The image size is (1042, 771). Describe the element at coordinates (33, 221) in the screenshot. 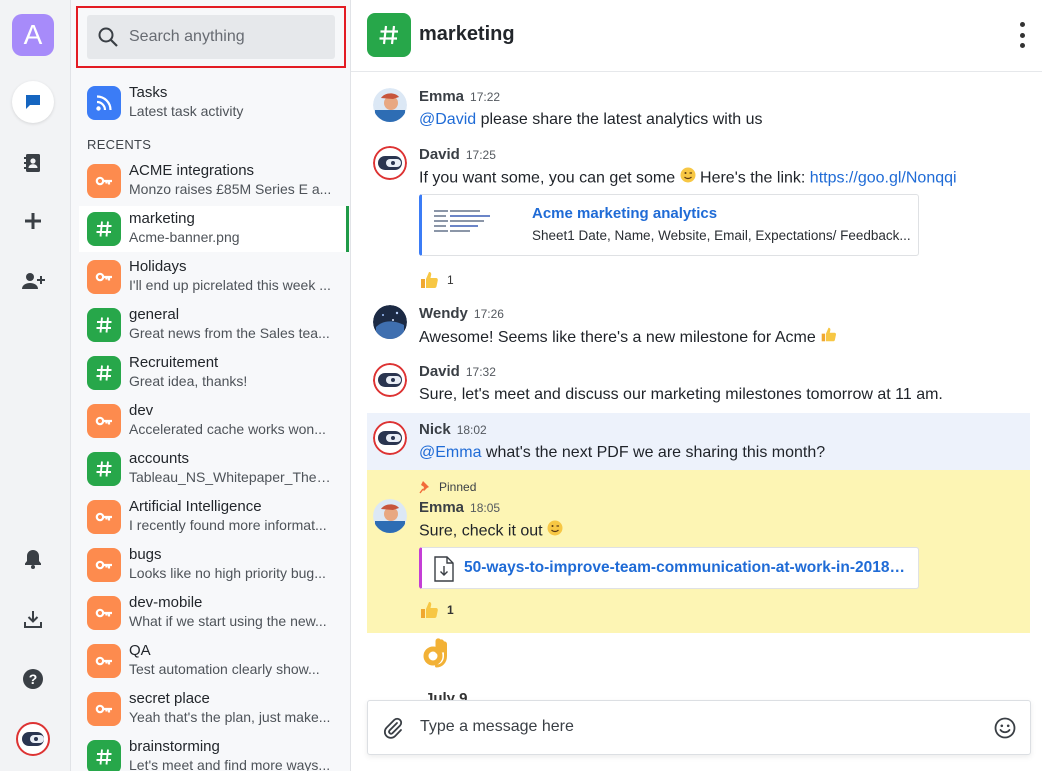

I see `plus-icon` at that location.